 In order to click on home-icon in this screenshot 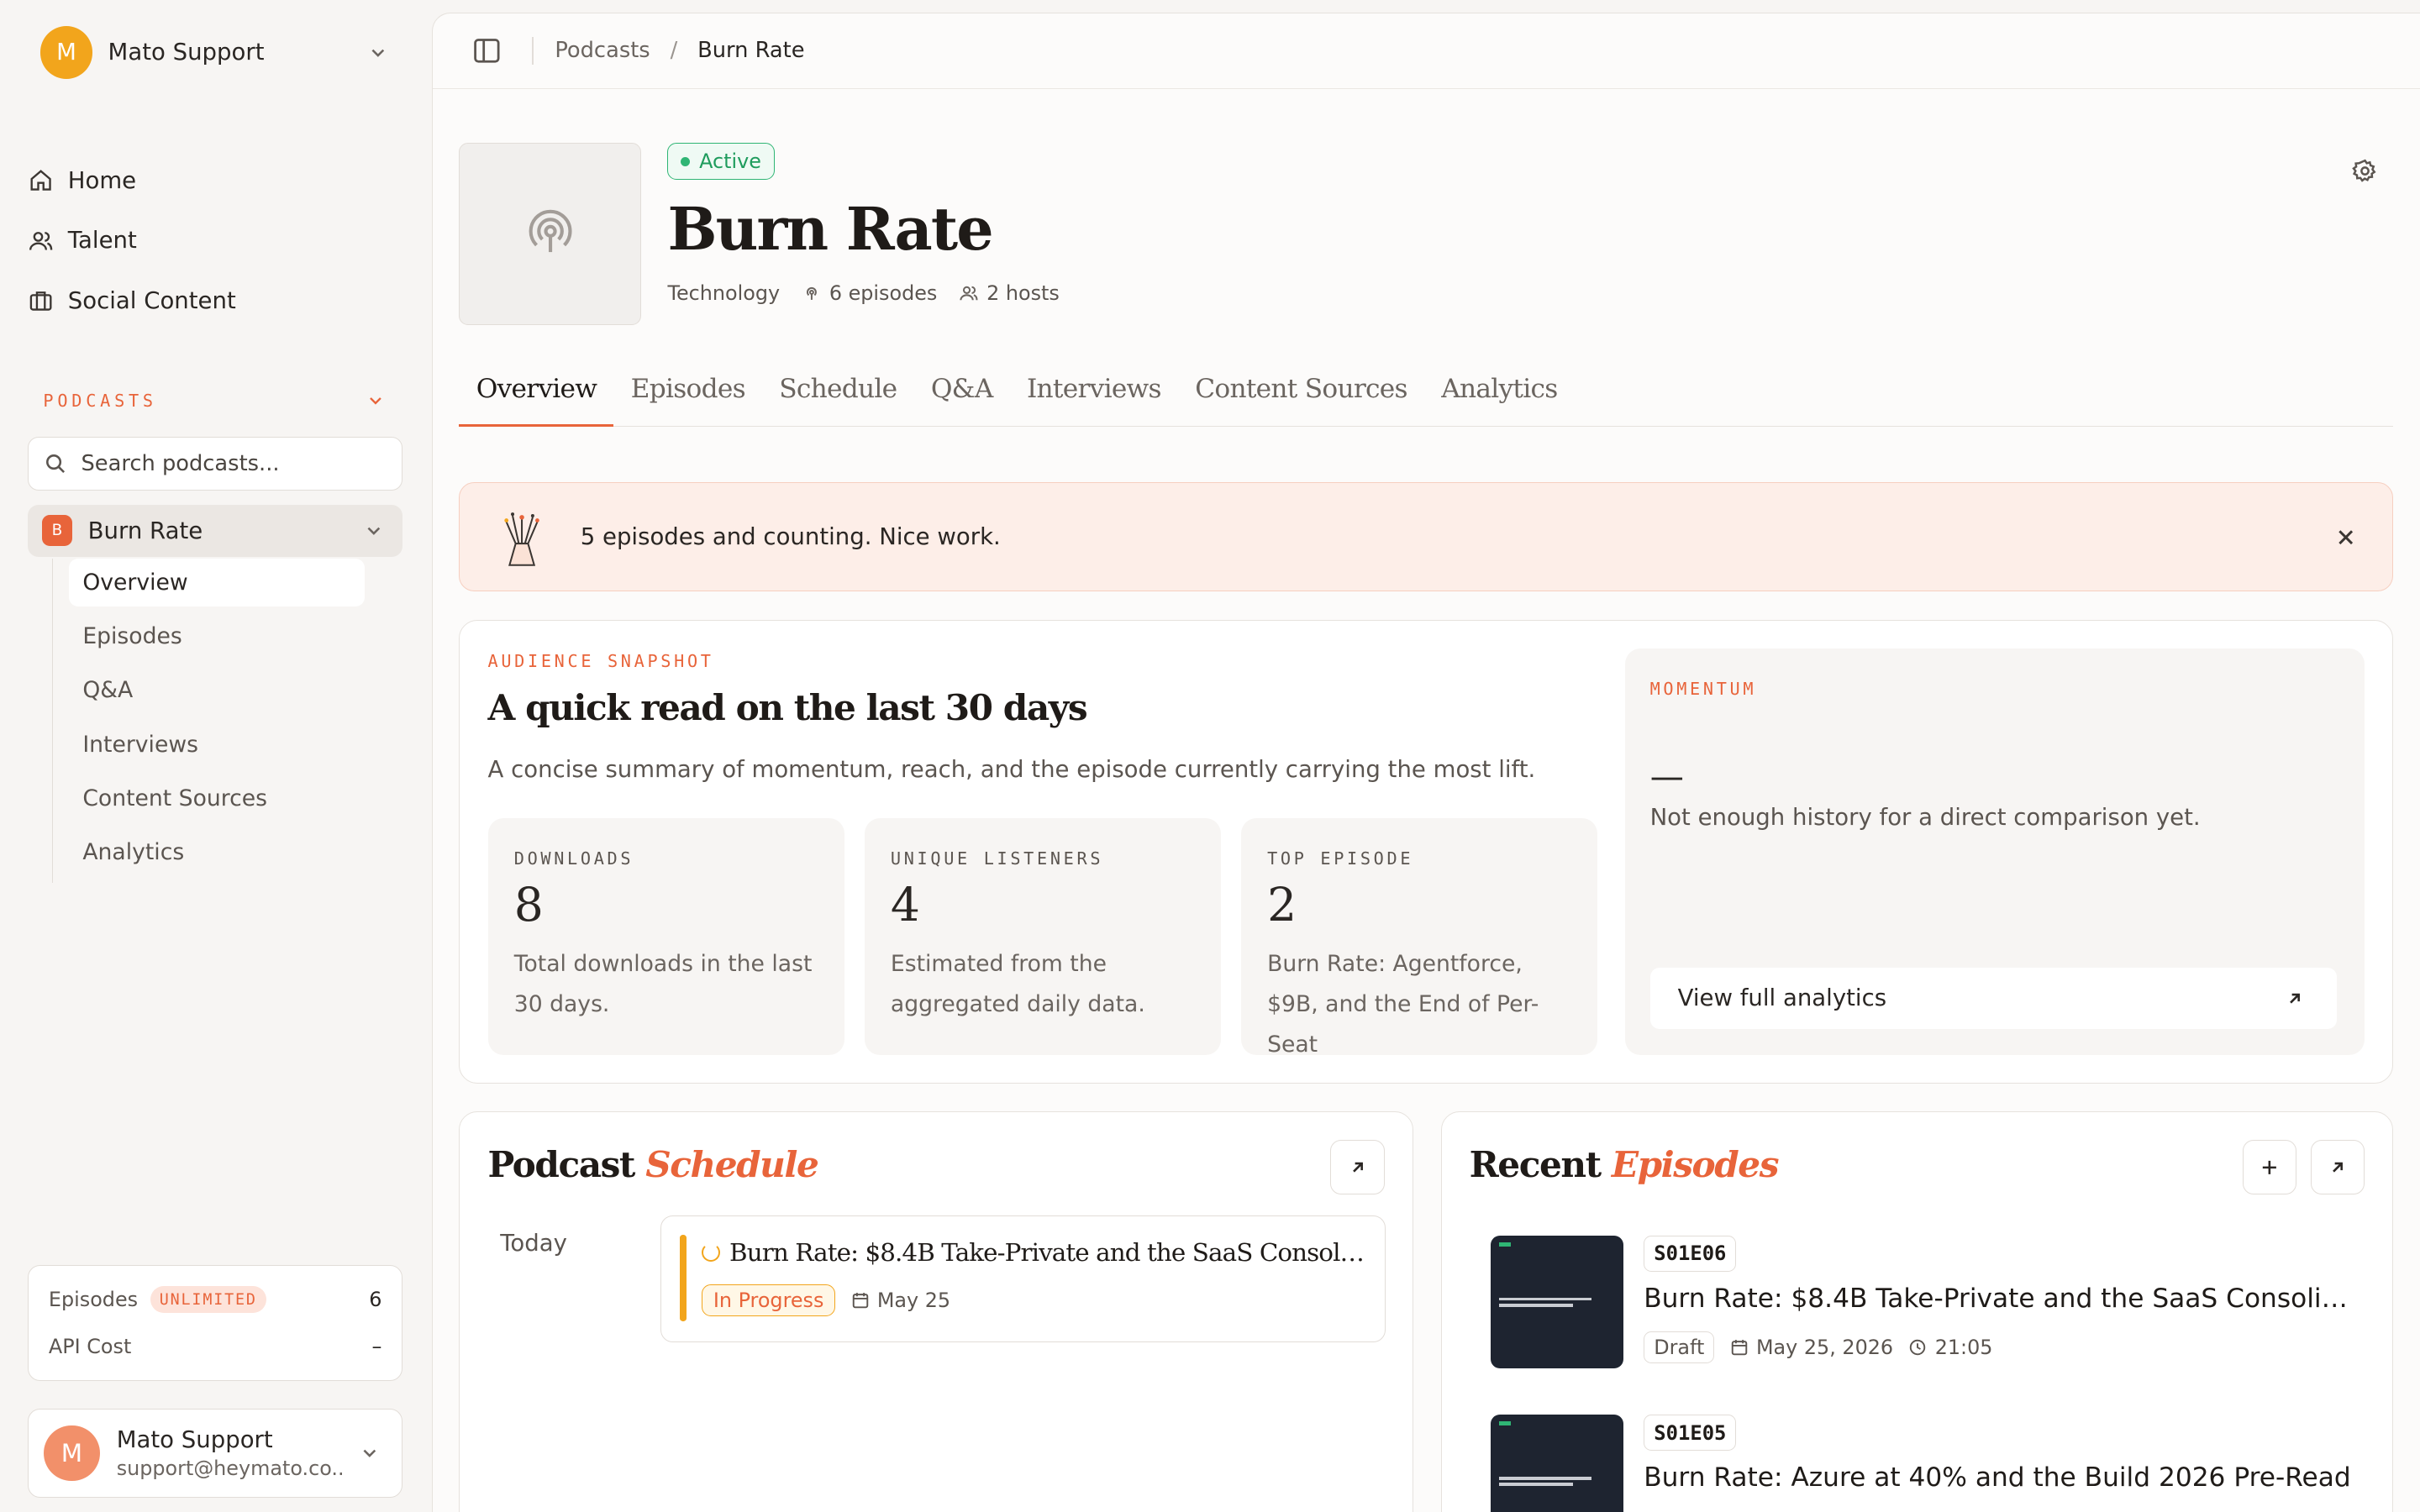, I will do `click(40, 180)`.